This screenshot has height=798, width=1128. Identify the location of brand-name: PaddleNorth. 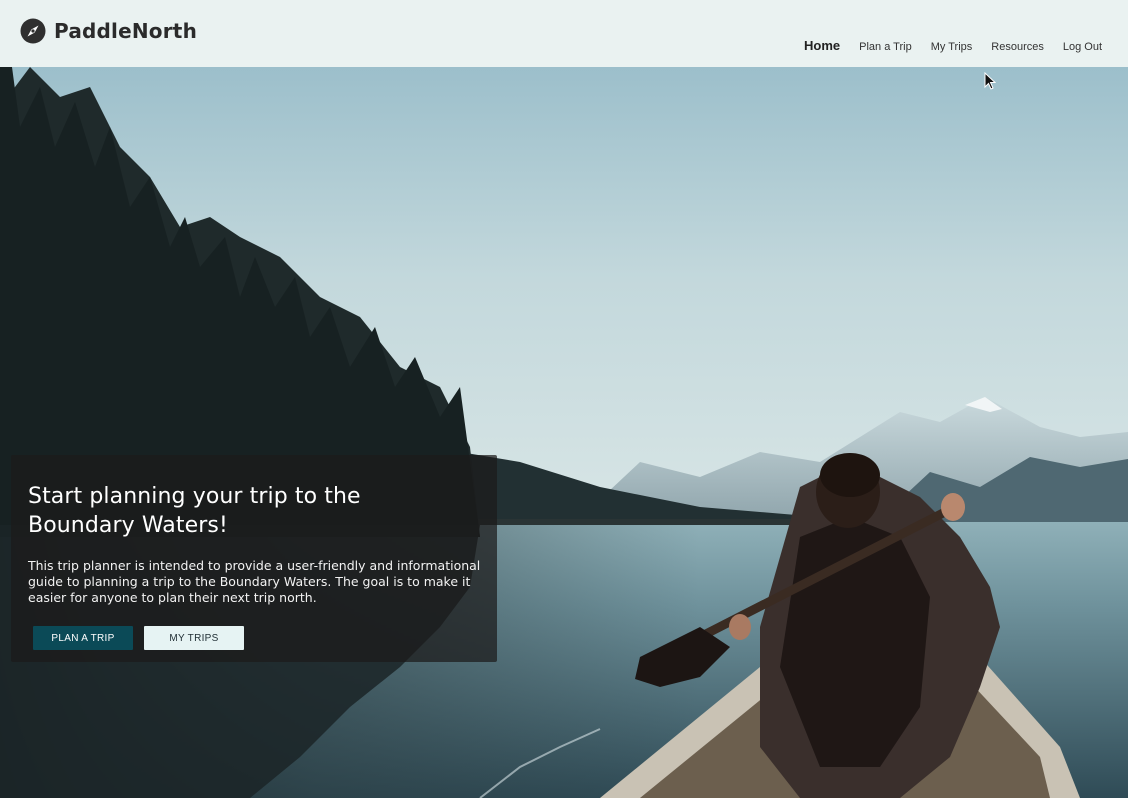
(126, 31).